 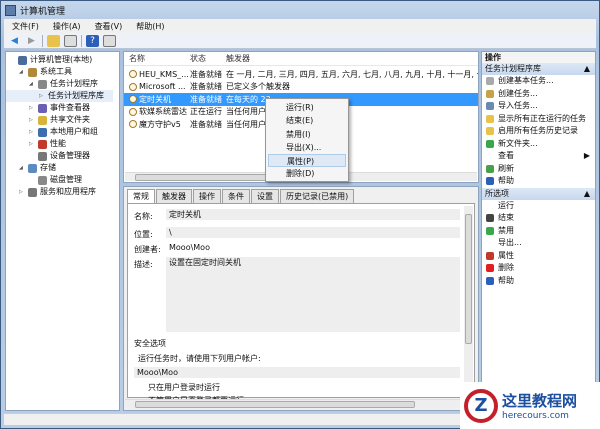 I want to click on tree-item: 磁盘管理, so click(x=62, y=180).